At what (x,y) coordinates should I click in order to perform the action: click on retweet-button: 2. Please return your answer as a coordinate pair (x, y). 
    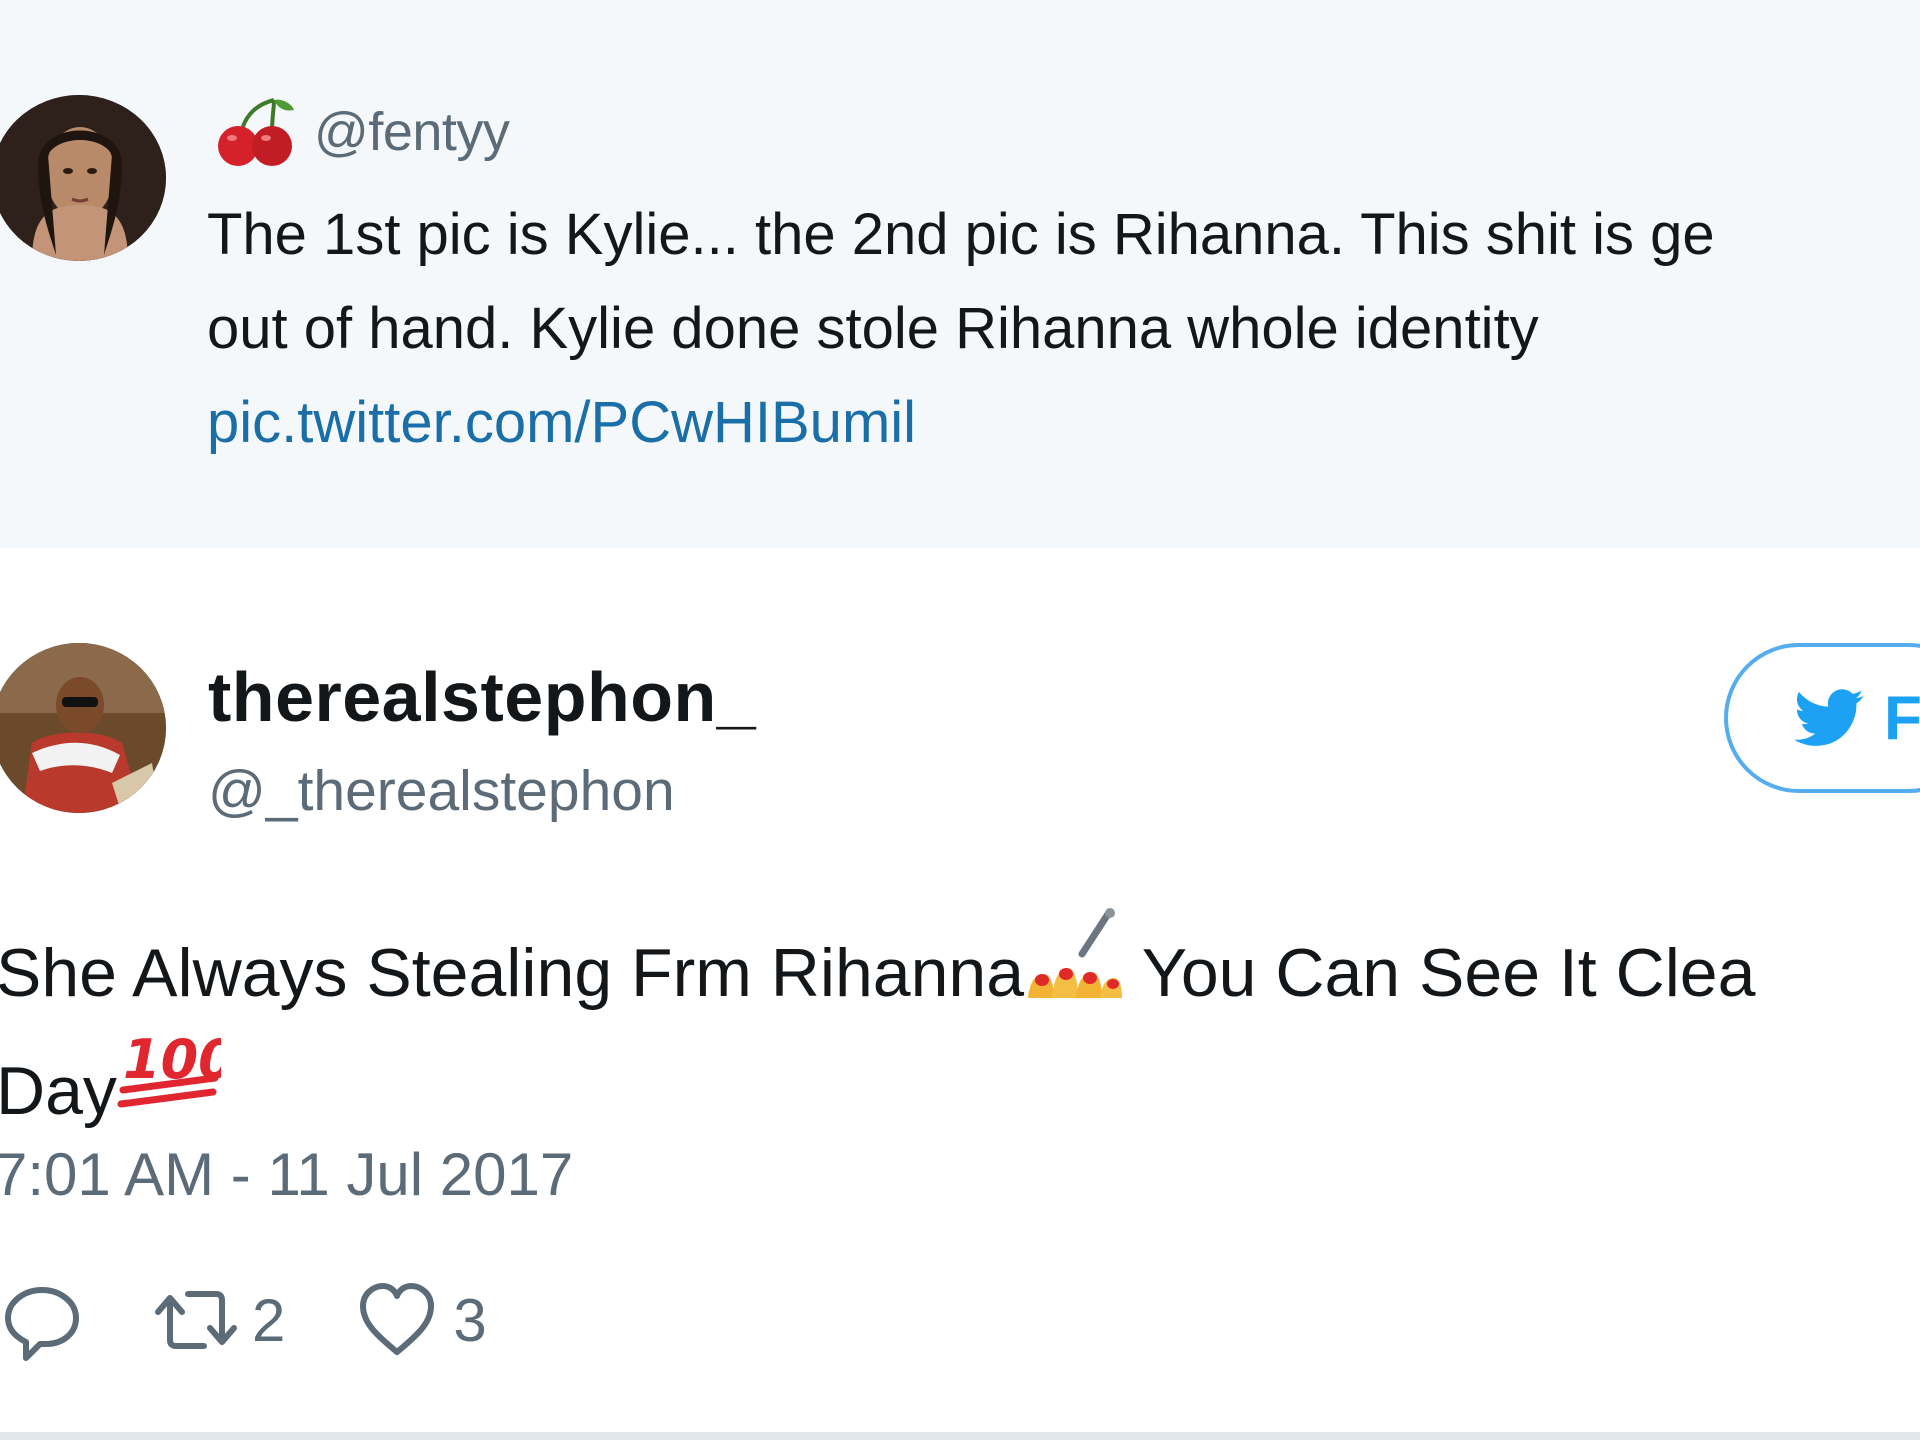
    Looking at the image, I should click on (219, 1320).